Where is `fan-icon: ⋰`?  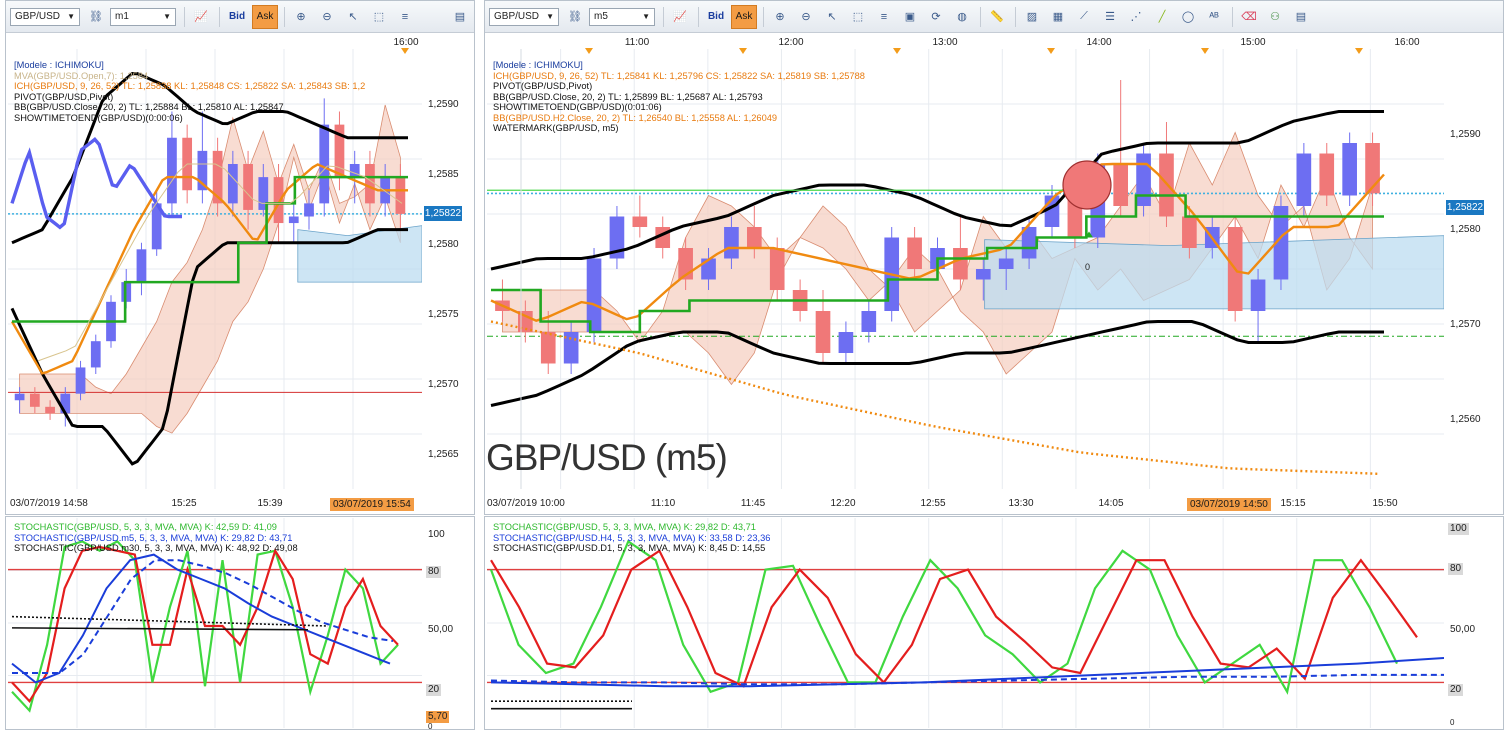 fan-icon: ⋰ is located at coordinates (1136, 17).